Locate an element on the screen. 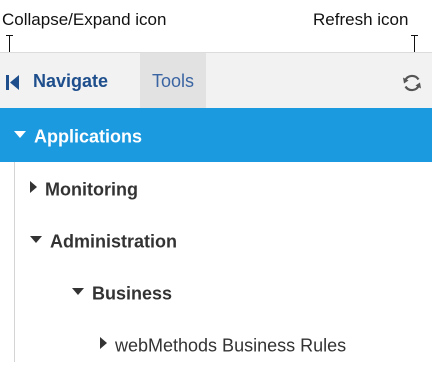 This screenshot has height=371, width=432. tab-navigate: Navigate is located at coordinates (69, 81).